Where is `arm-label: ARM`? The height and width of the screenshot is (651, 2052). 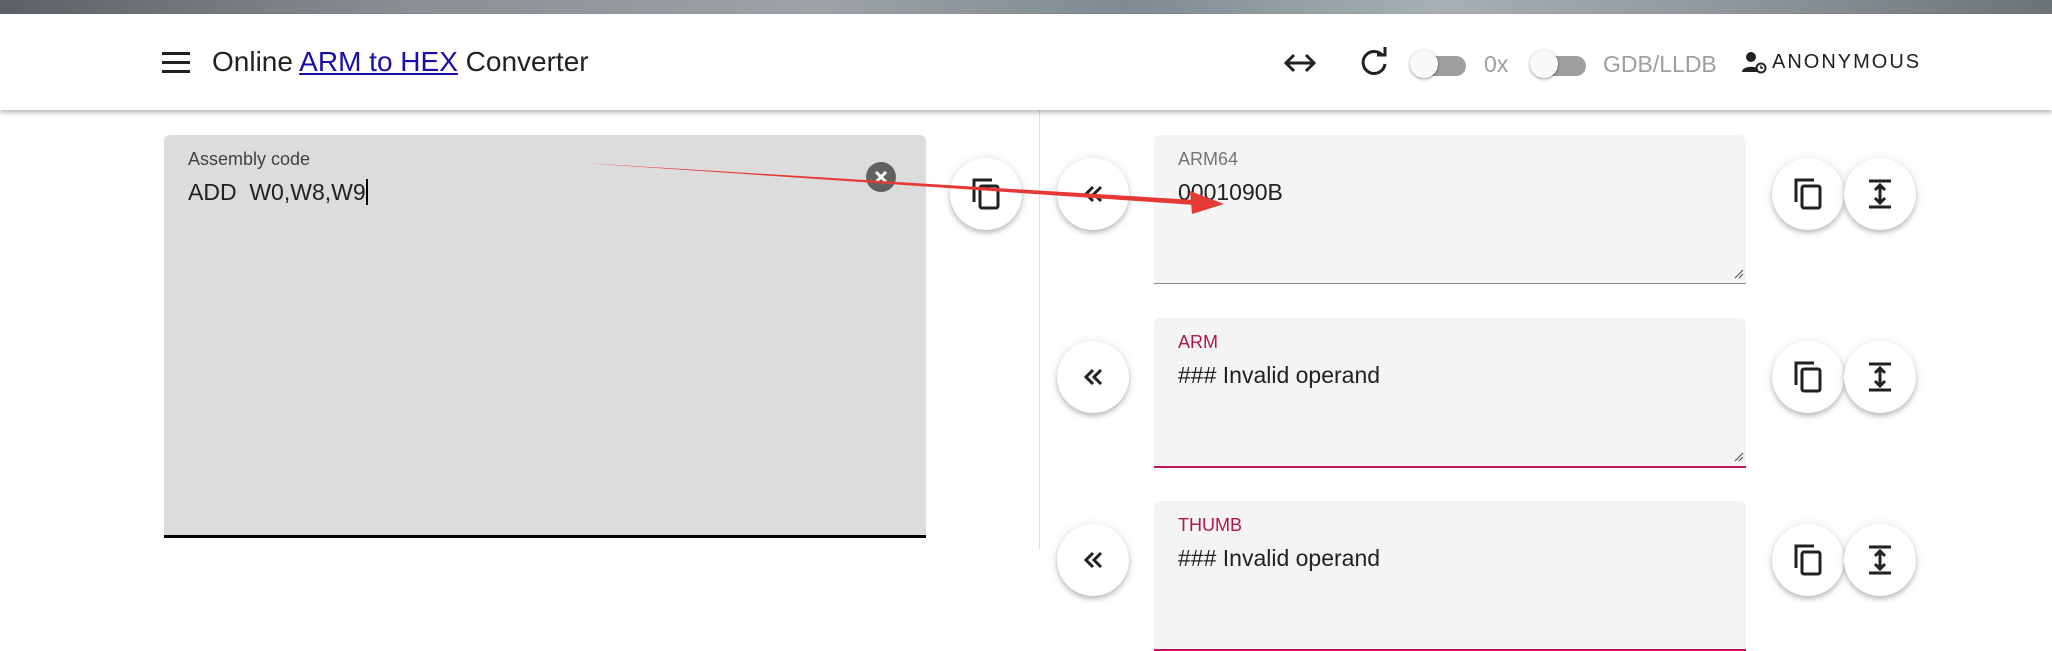
arm-label: ARM is located at coordinates (1198, 342).